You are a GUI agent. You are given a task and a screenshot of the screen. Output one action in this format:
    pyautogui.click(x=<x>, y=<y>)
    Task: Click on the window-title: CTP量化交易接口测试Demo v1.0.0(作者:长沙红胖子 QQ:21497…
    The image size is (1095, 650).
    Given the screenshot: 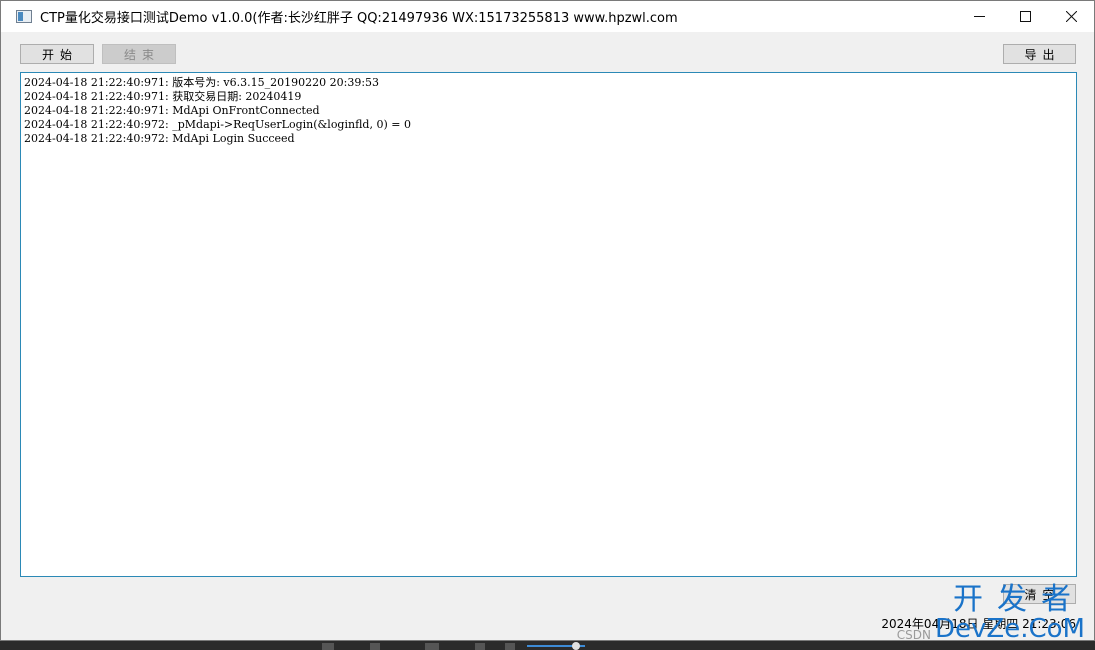 What is the action you would take?
    pyautogui.click(x=359, y=18)
    